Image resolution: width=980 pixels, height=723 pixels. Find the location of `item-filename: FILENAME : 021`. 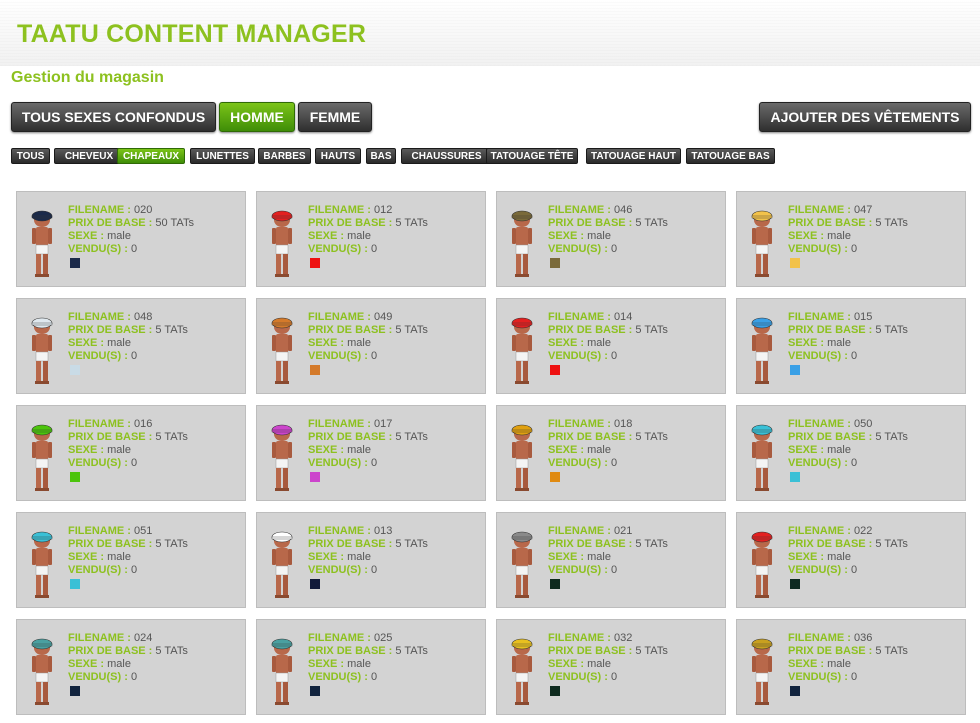

item-filename: FILENAME : 021 is located at coordinates (608, 531).